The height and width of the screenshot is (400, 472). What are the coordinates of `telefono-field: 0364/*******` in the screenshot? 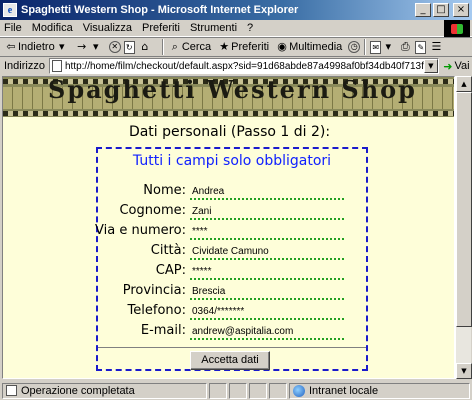 It's located at (267, 312).